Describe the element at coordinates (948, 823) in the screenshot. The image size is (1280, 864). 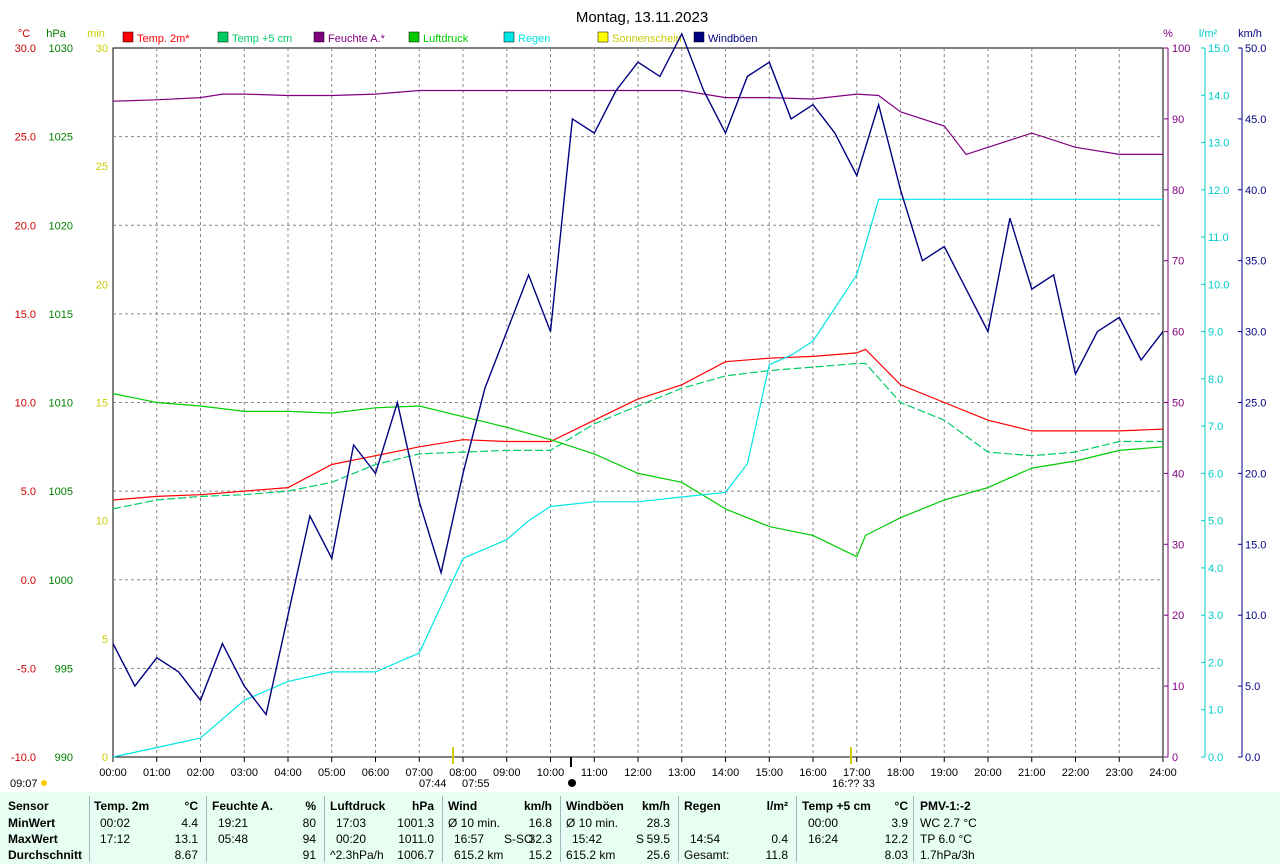
I see `pmv-wc: WC 2.7 °C` at that location.